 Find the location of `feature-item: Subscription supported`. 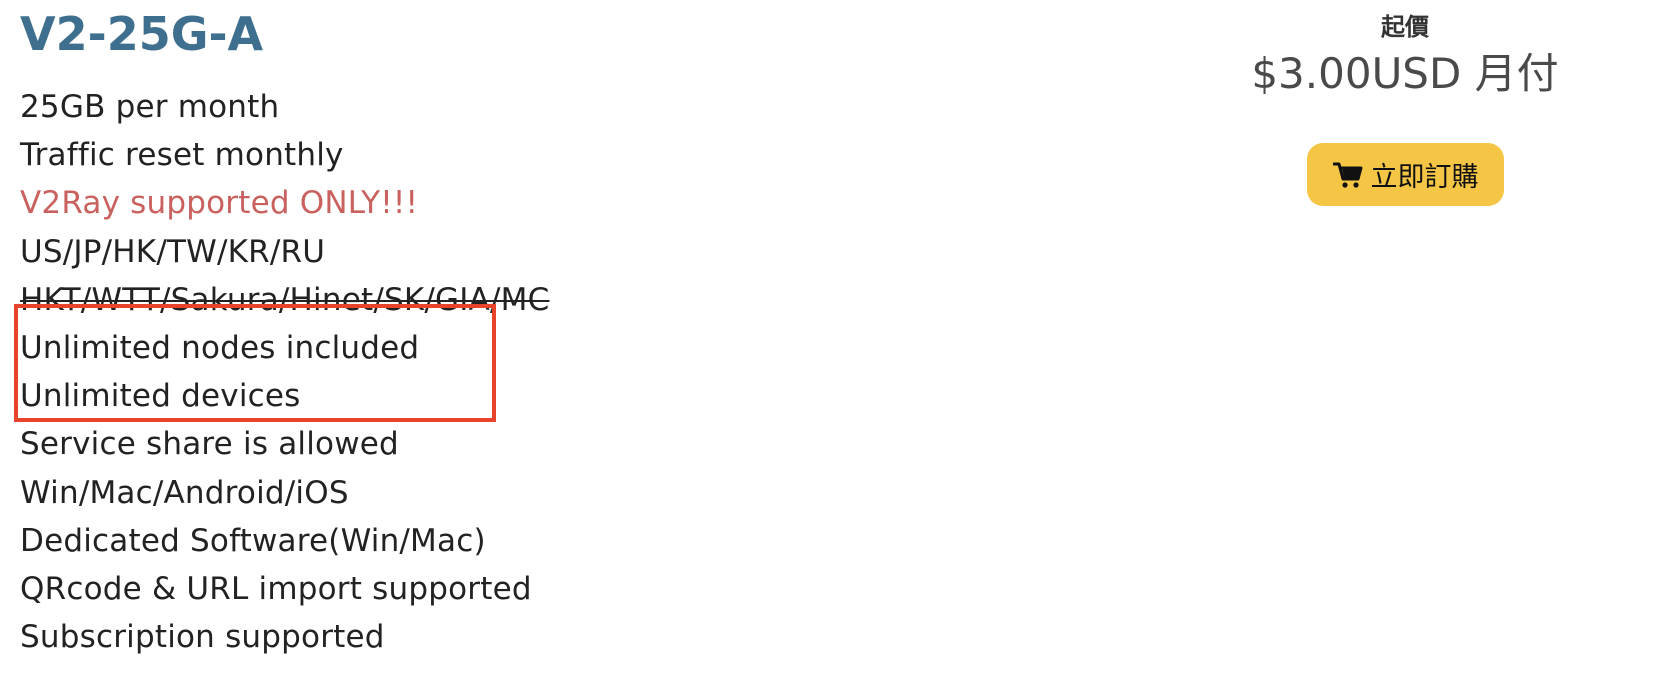

feature-item: Subscription supported is located at coordinates (202, 637).